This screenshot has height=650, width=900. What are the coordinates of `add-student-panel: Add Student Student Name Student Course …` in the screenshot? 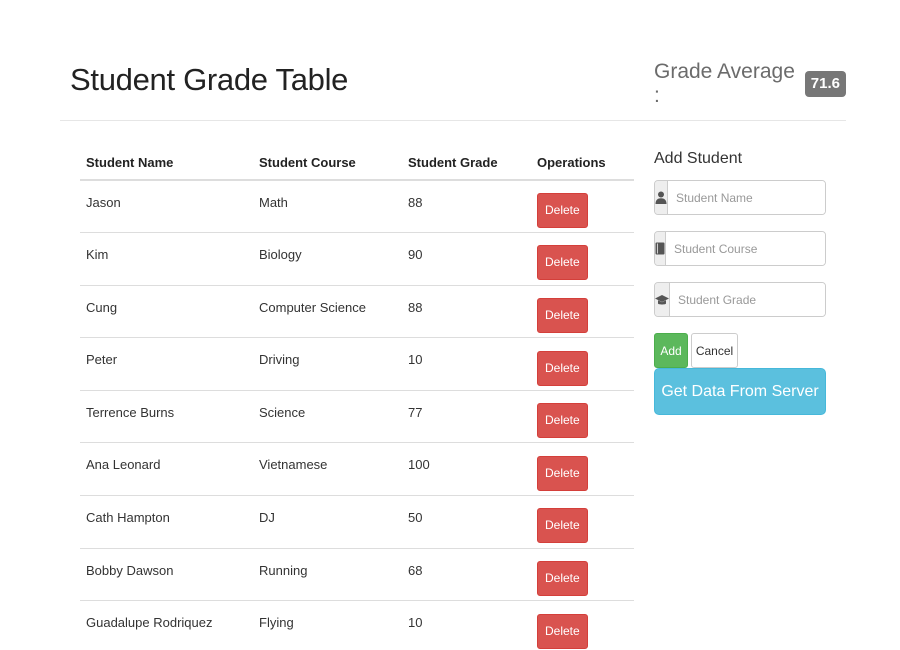 It's located at (740, 282).